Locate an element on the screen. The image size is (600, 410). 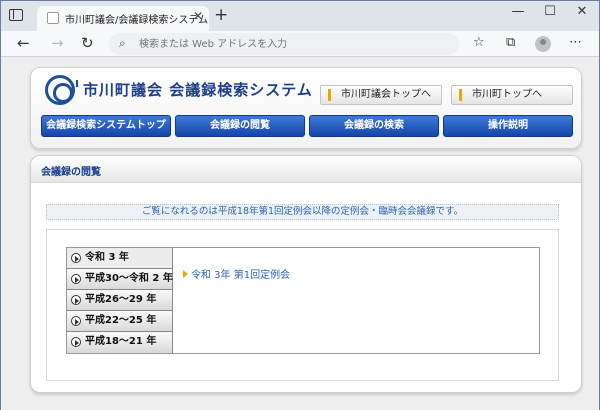
council-top-link: 市川町議会トップへ is located at coordinates (381, 95).